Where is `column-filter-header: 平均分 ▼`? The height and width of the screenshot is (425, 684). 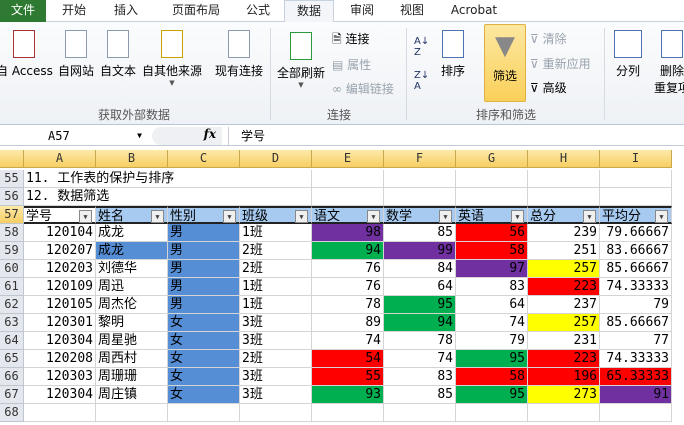 column-filter-header: 平均分 ▼ is located at coordinates (636, 215).